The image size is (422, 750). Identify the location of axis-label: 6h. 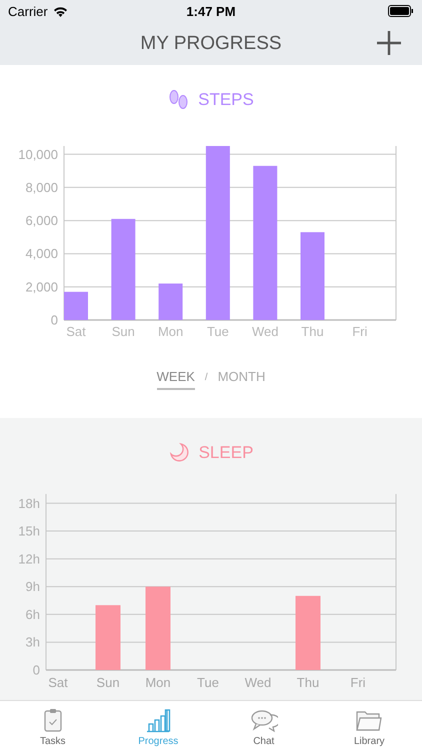
(33, 614).